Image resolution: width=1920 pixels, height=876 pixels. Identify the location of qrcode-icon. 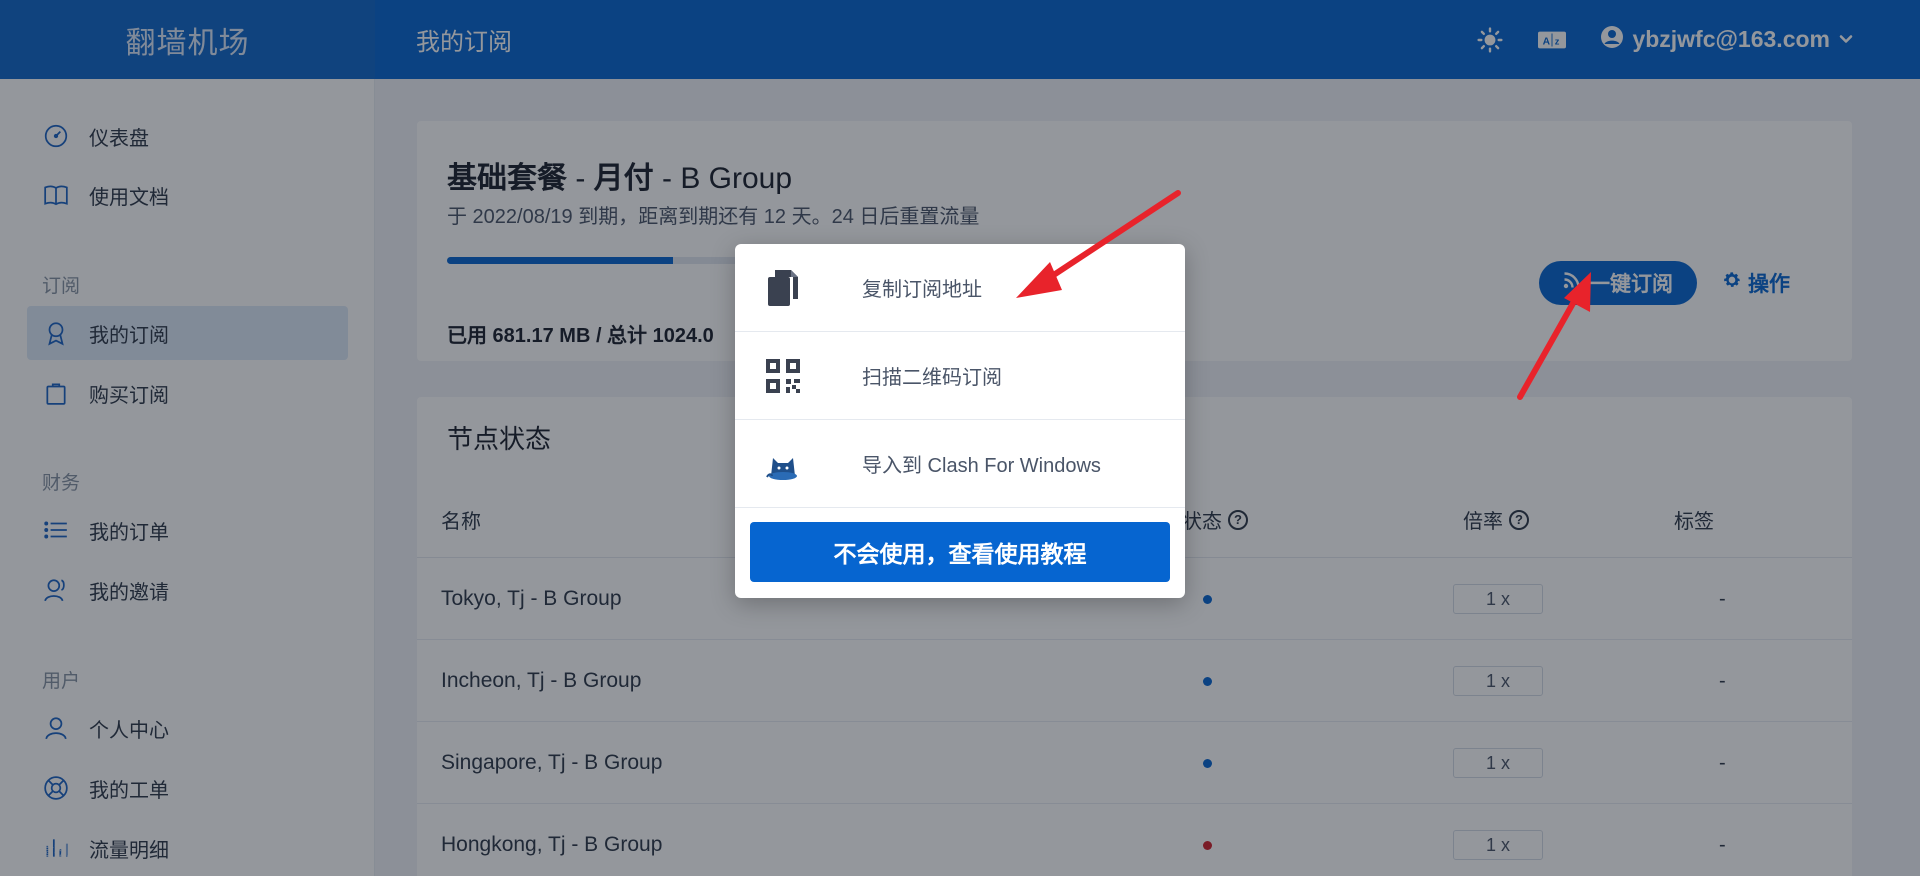
(783, 376).